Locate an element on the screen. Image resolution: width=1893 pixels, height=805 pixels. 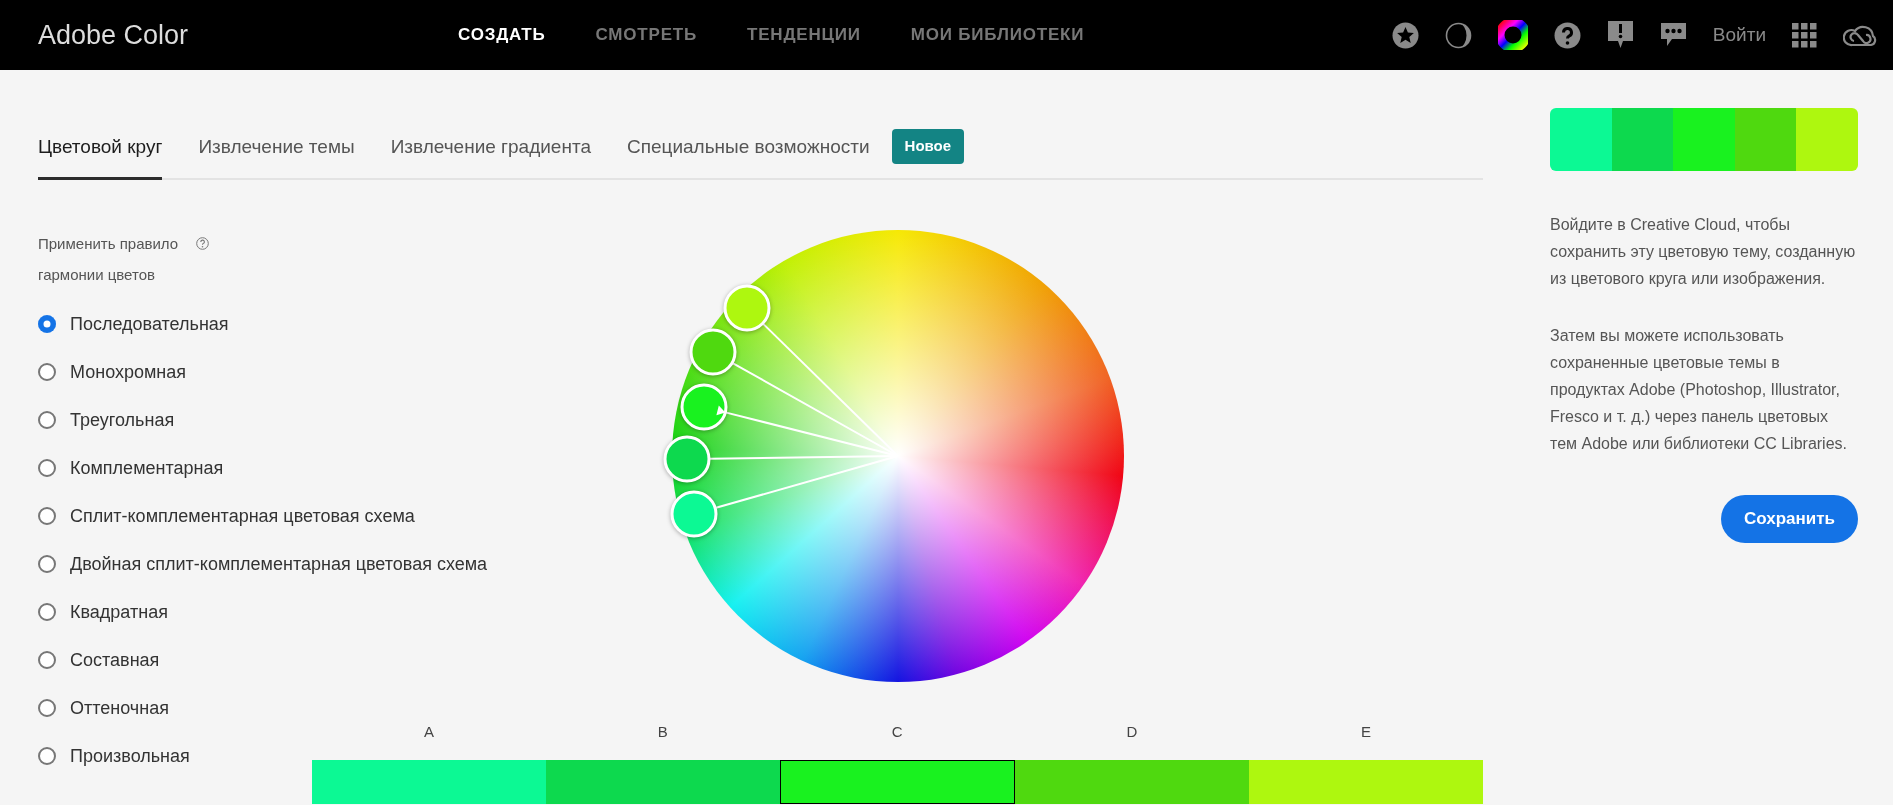
tab: Специальные возможности is located at coordinates (748, 156).